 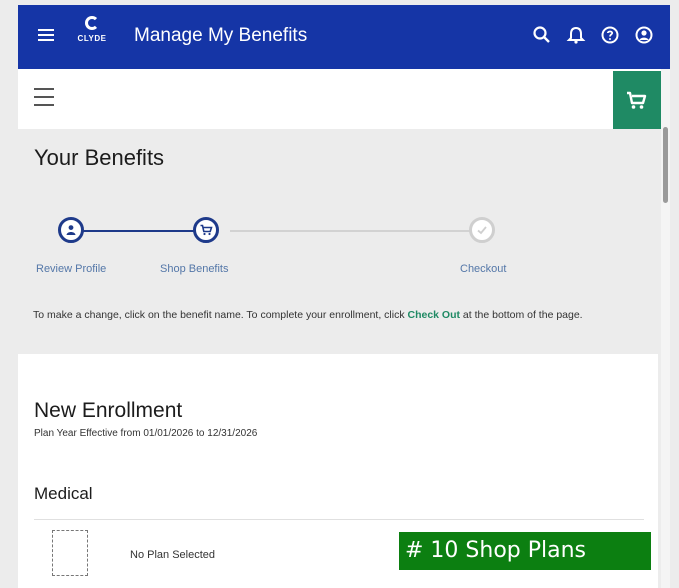 I want to click on step-review-profile-label: Review Profile, so click(x=71, y=269).